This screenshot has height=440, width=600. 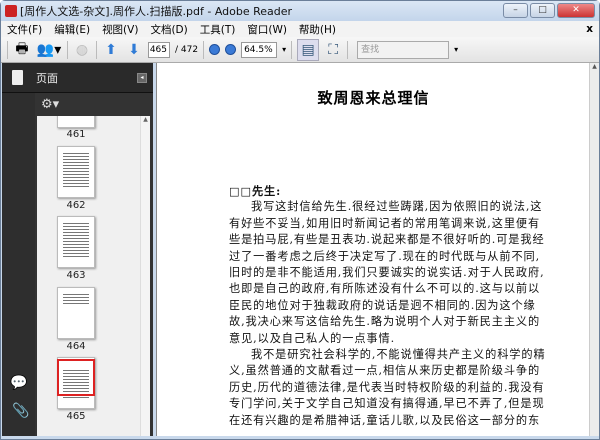 What do you see at coordinates (49, 50) in the screenshot?
I see `share-icon: 👥▾` at bounding box center [49, 50].